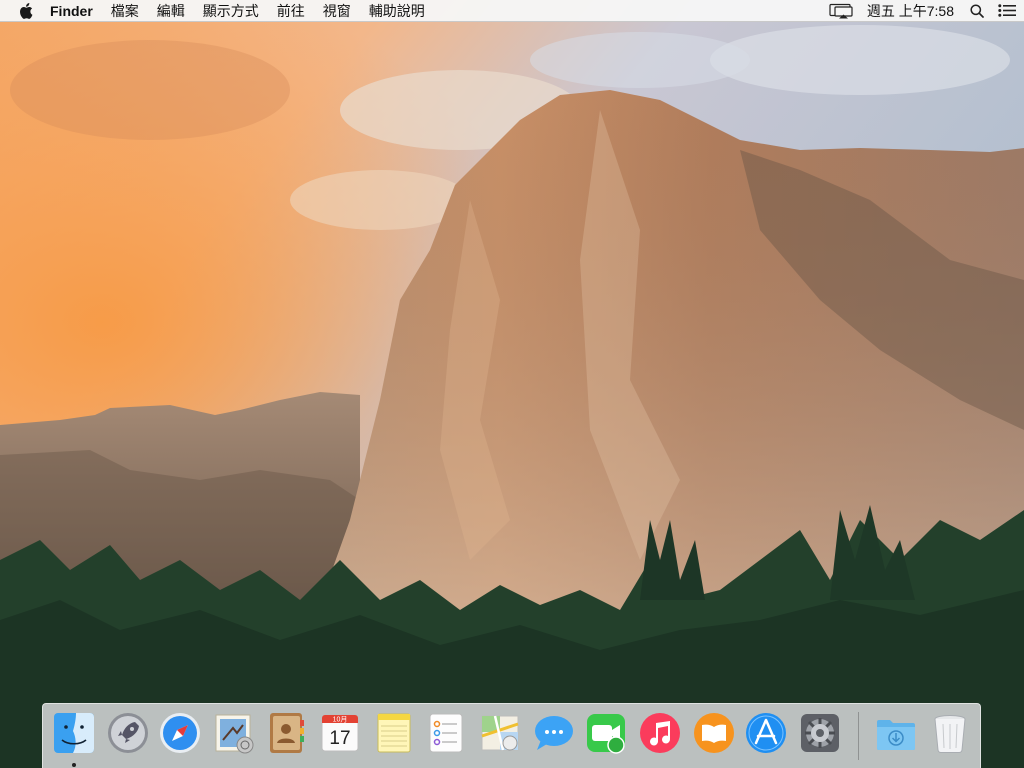  Describe the element at coordinates (74, 11) in the screenshot. I see `menu-app-finder: Finder` at that location.